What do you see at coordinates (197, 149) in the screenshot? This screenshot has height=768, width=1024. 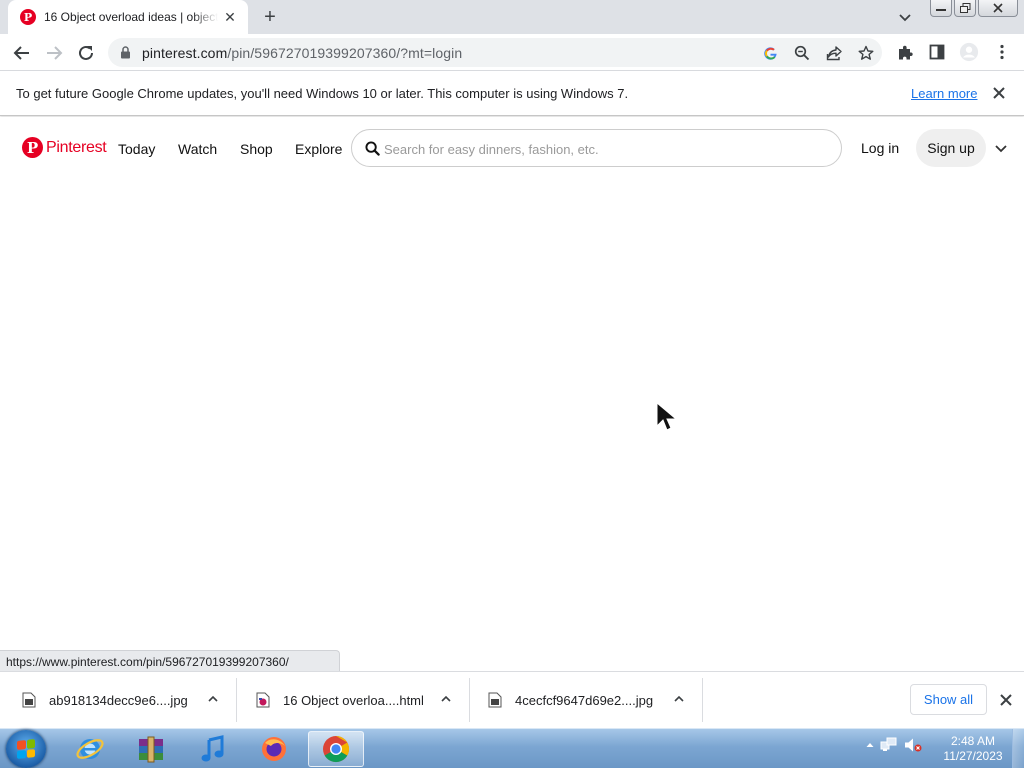 I see `nav-watch: Watch` at bounding box center [197, 149].